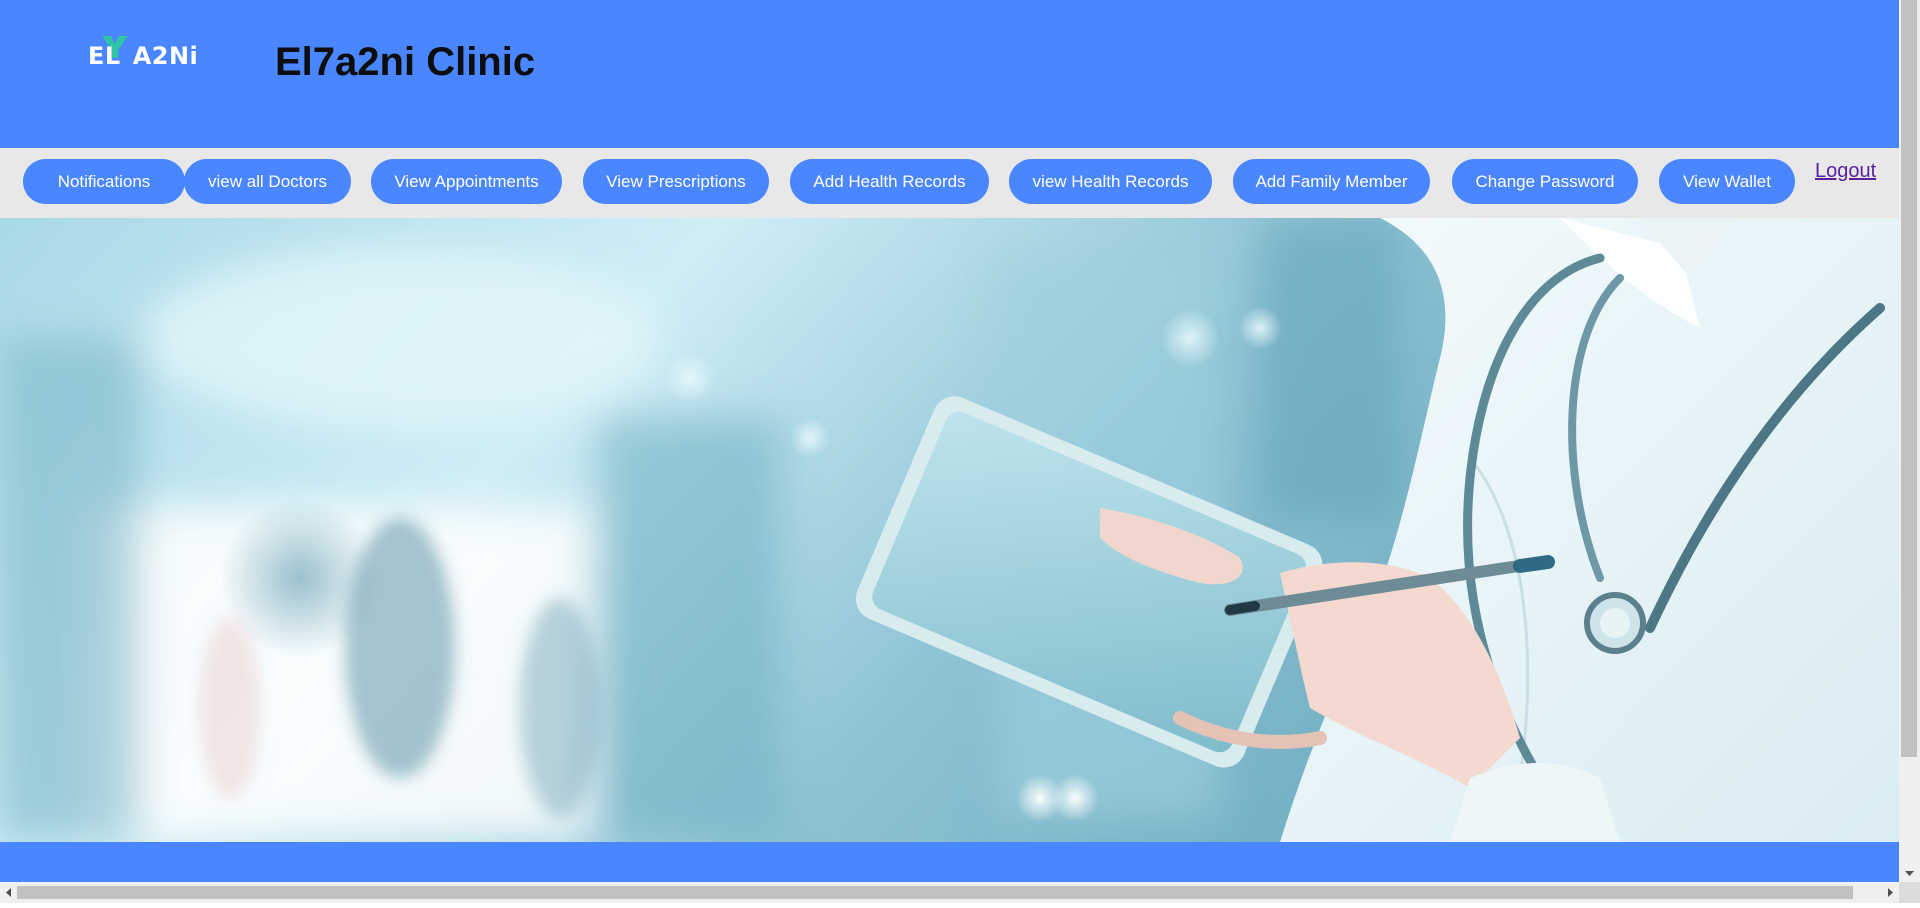 The height and width of the screenshot is (908, 1920). I want to click on horizontal-scrollbar, so click(949, 892).